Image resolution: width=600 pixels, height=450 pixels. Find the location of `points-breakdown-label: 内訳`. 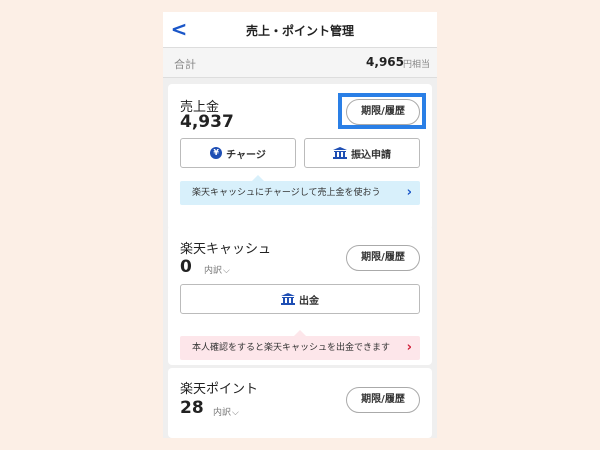

points-breakdown-label: 内訳 is located at coordinates (222, 413).